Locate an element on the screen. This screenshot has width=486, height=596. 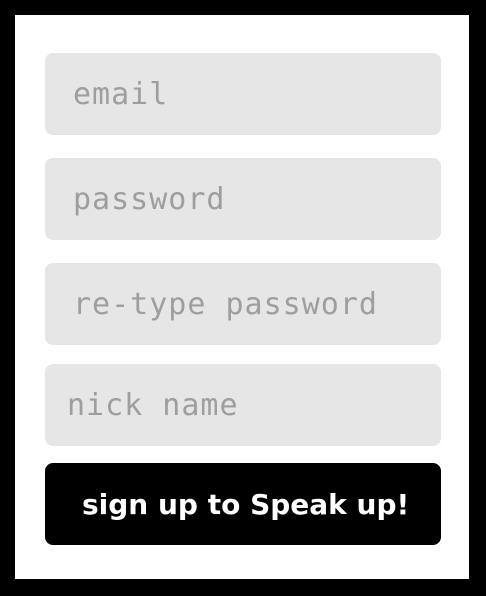
password-field is located at coordinates (243, 199).